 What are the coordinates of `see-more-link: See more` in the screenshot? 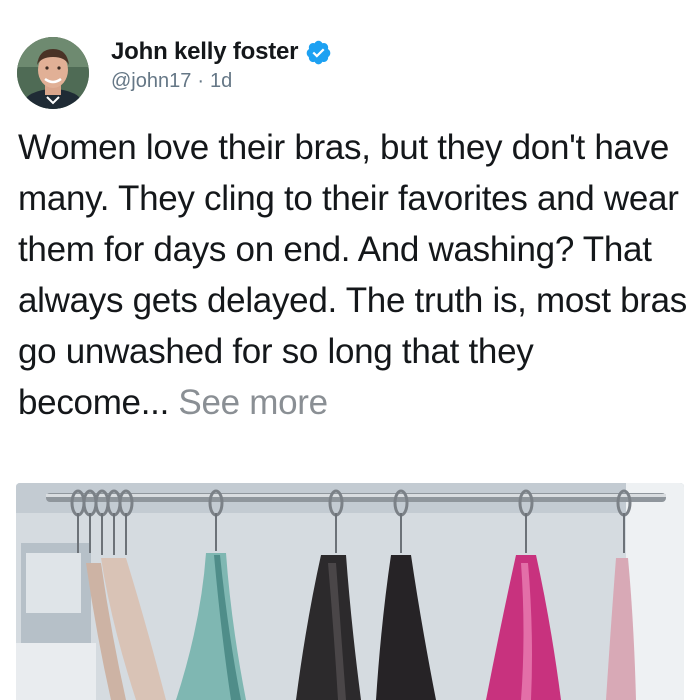 It's located at (253, 402).